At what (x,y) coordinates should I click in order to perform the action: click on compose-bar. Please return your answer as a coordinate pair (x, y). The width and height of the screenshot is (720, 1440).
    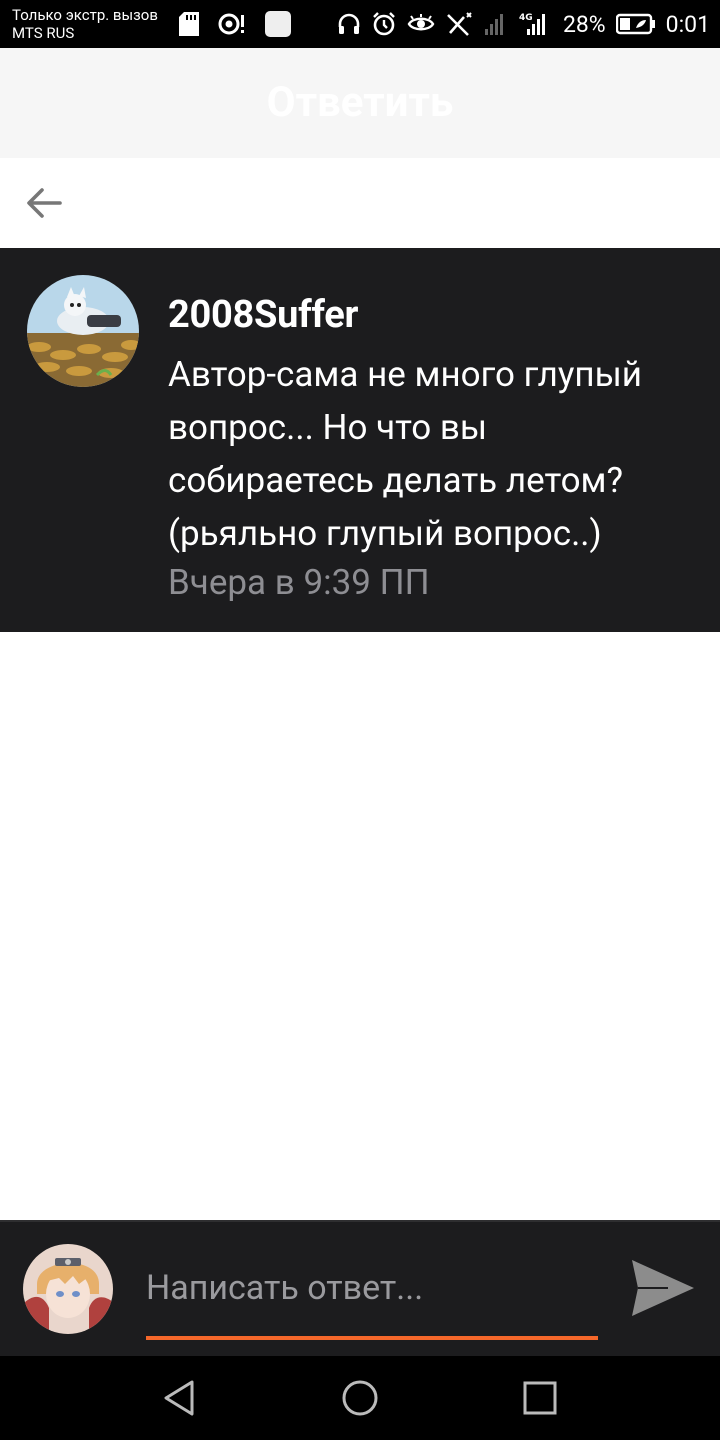
    Looking at the image, I should click on (360, 1288).